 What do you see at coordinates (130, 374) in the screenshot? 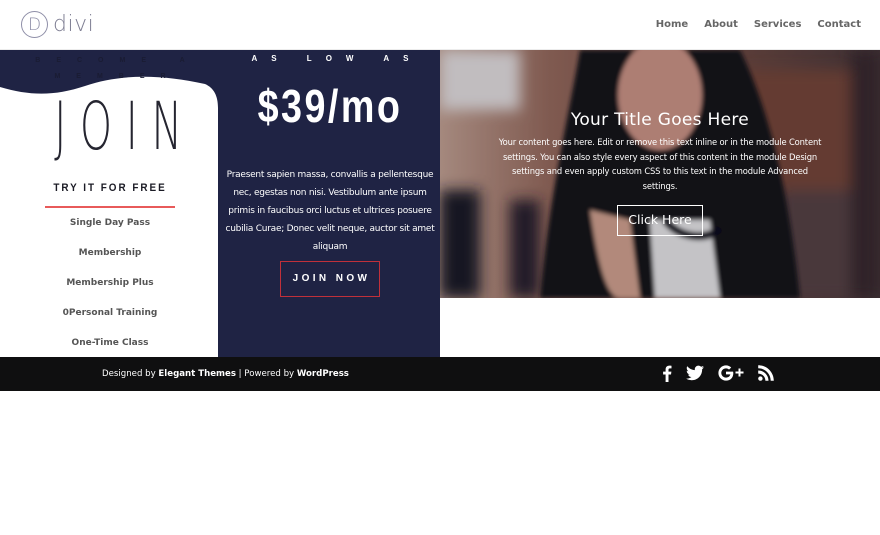
I see `credits-prefix: Designed by` at bounding box center [130, 374].